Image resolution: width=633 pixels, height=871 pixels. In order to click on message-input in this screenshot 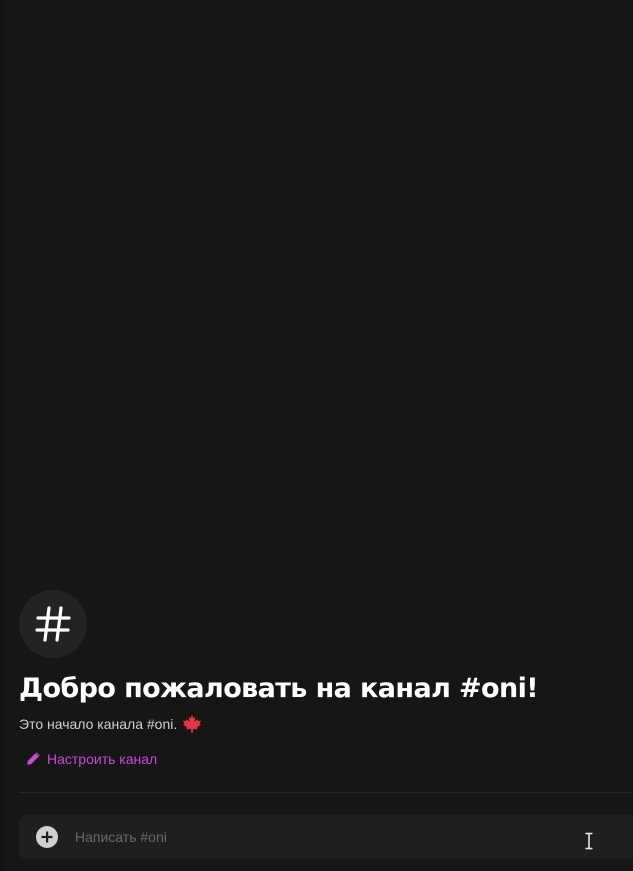, I will do `click(325, 837)`.